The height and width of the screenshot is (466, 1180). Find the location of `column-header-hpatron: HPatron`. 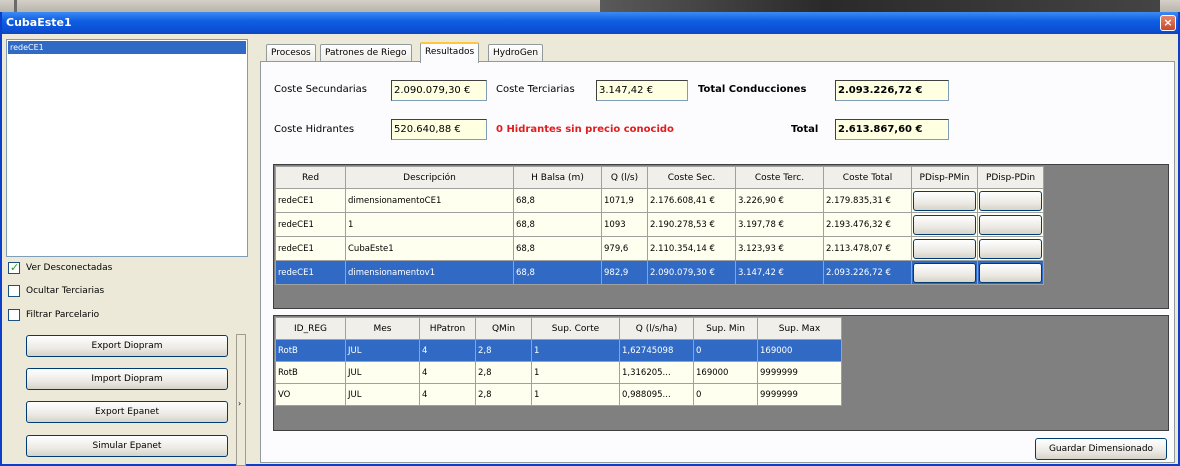

column-header-hpatron: HPatron is located at coordinates (447, 328).